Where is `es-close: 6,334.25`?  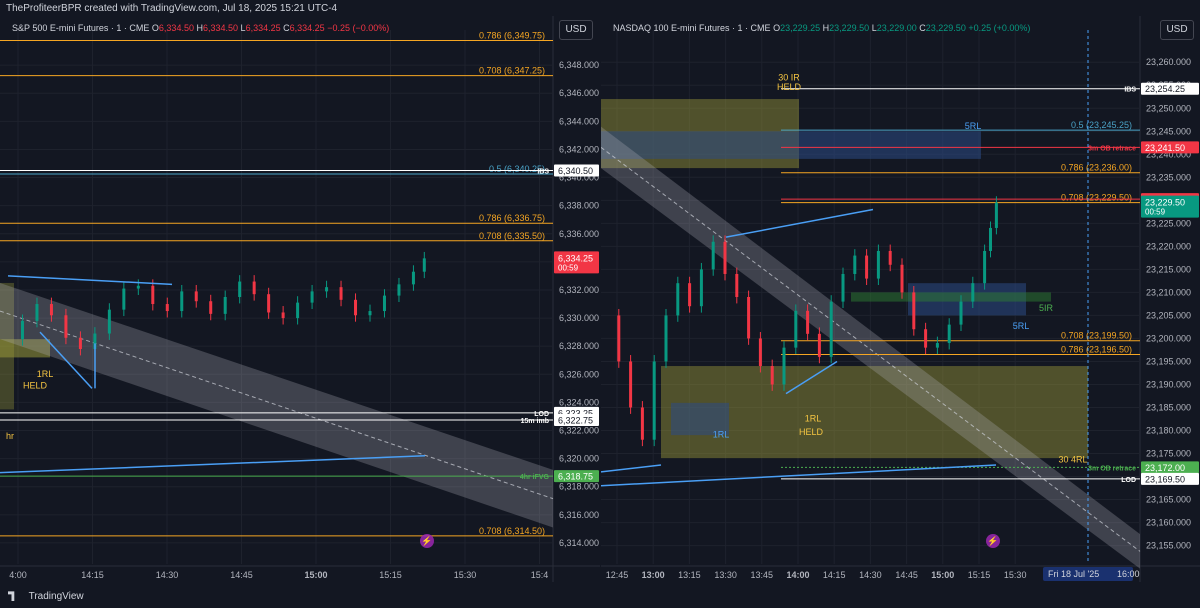
es-close: 6,334.25 is located at coordinates (307, 28).